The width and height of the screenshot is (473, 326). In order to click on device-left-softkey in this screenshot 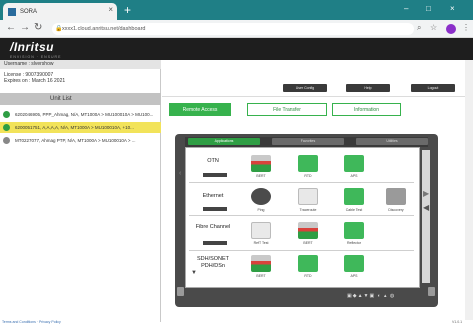, I will do `click(180, 291)`.